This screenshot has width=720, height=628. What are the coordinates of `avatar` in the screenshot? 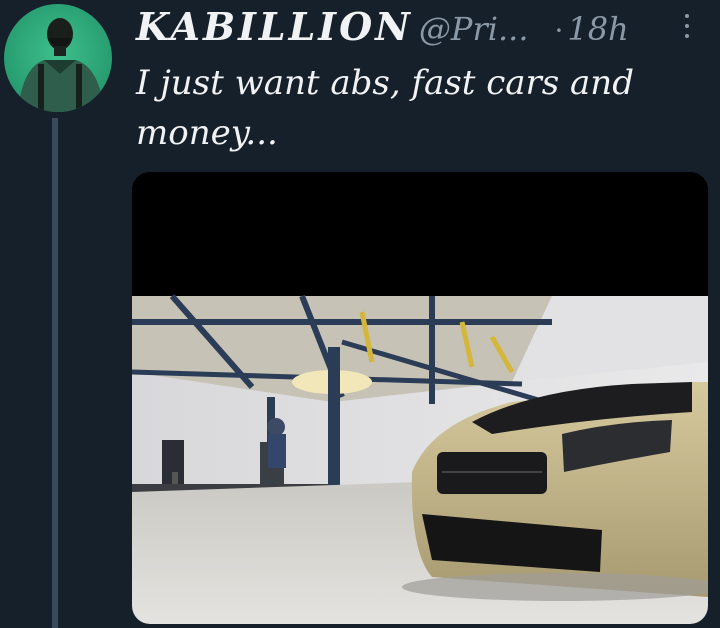 It's located at (58, 58).